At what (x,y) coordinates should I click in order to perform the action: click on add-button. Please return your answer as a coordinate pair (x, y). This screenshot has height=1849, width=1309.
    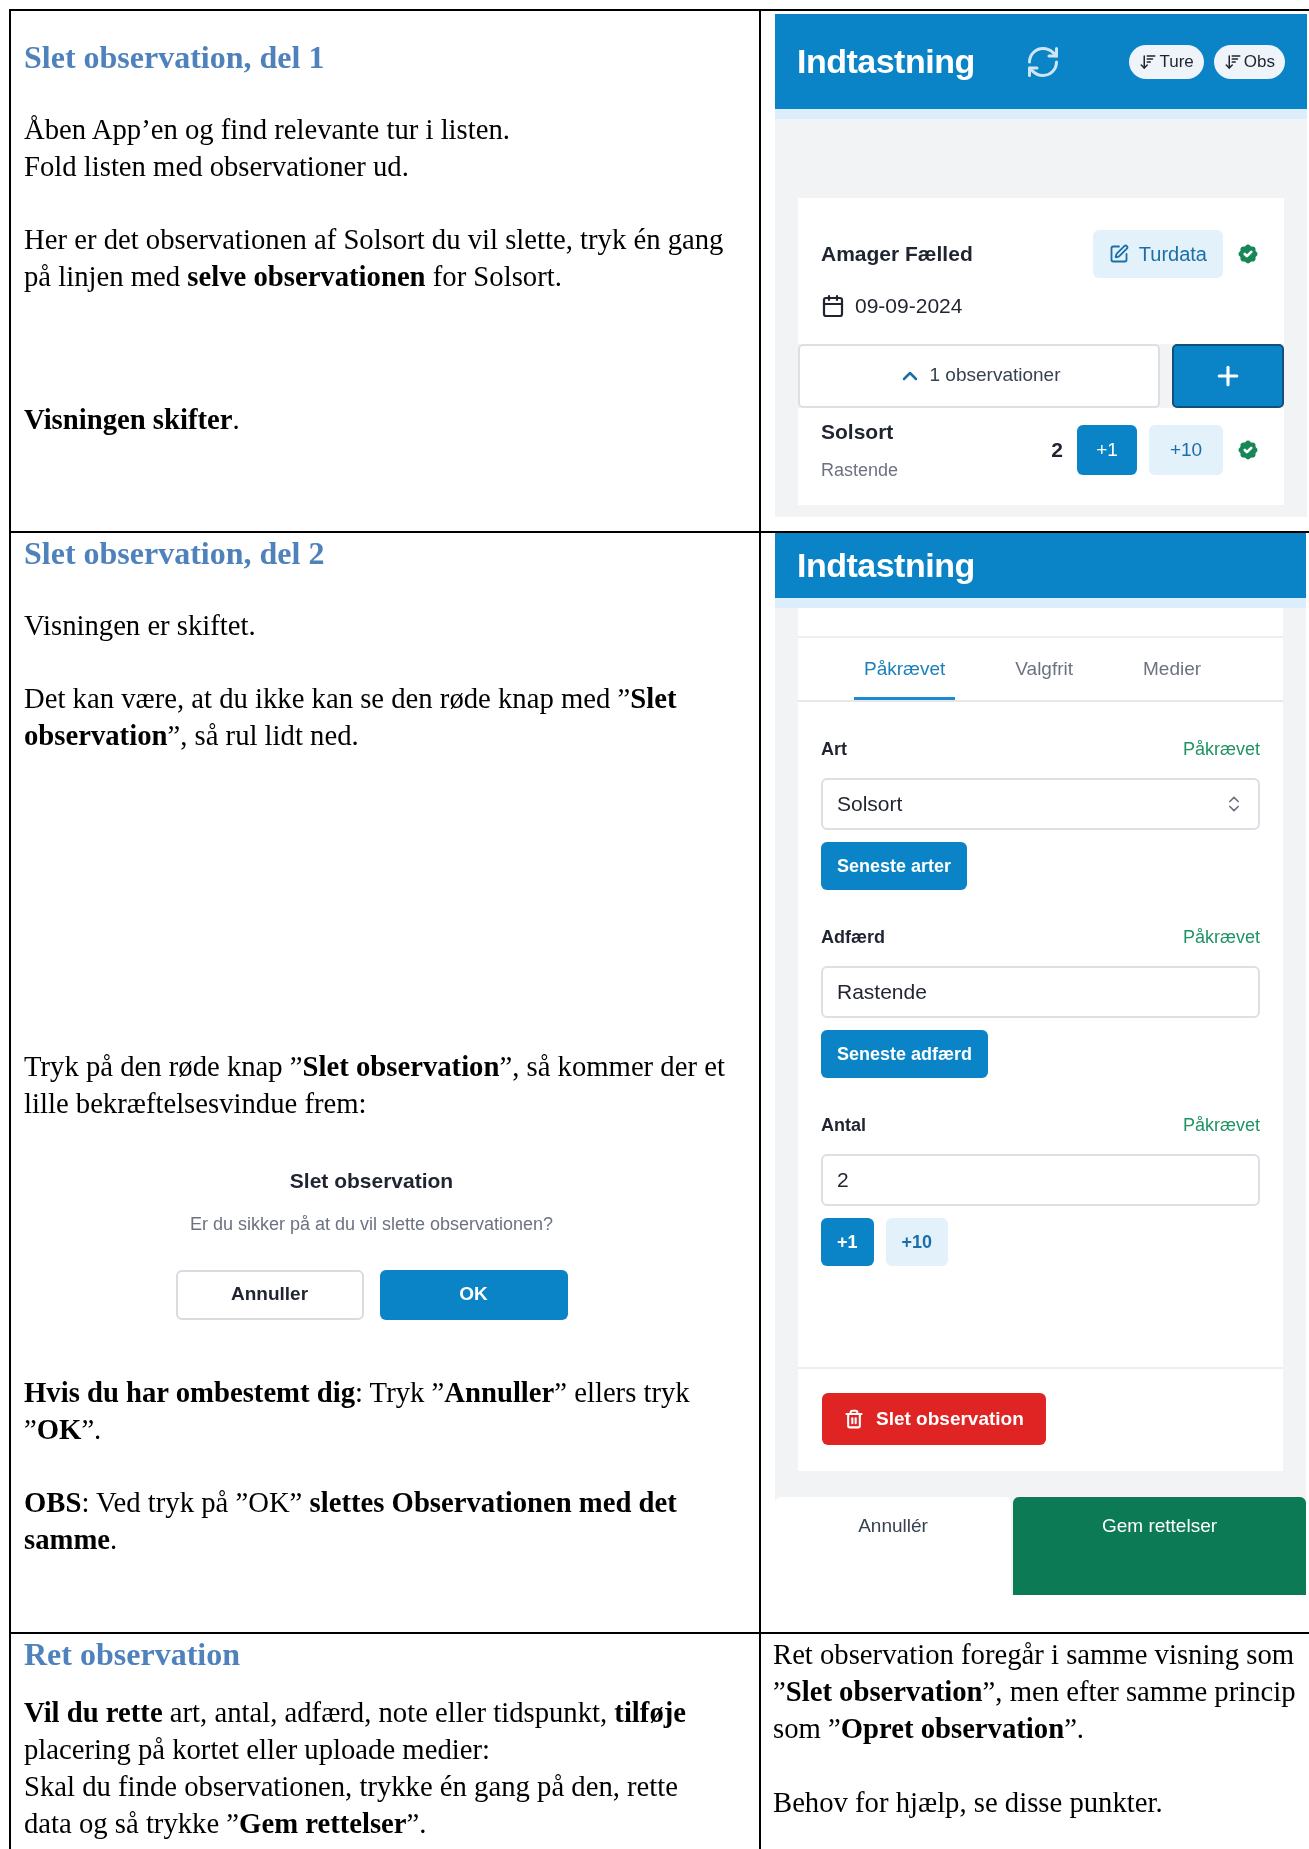
    Looking at the image, I should click on (1228, 375).